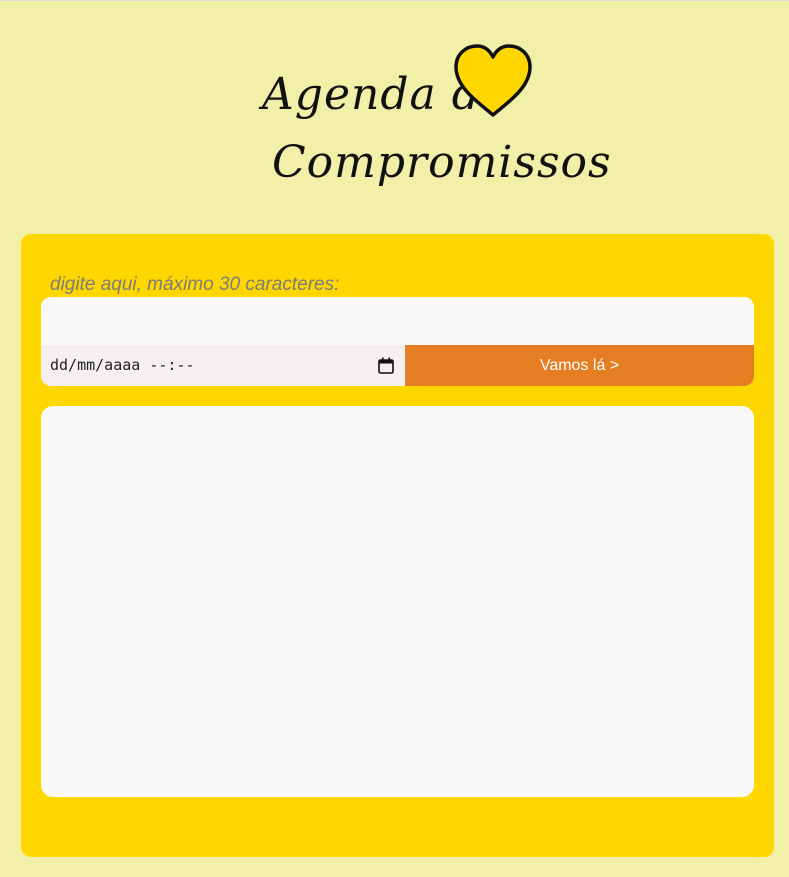  Describe the element at coordinates (195, 284) in the screenshot. I see `task-hint-label: digite aqui, máximo 30 caracteres:` at that location.